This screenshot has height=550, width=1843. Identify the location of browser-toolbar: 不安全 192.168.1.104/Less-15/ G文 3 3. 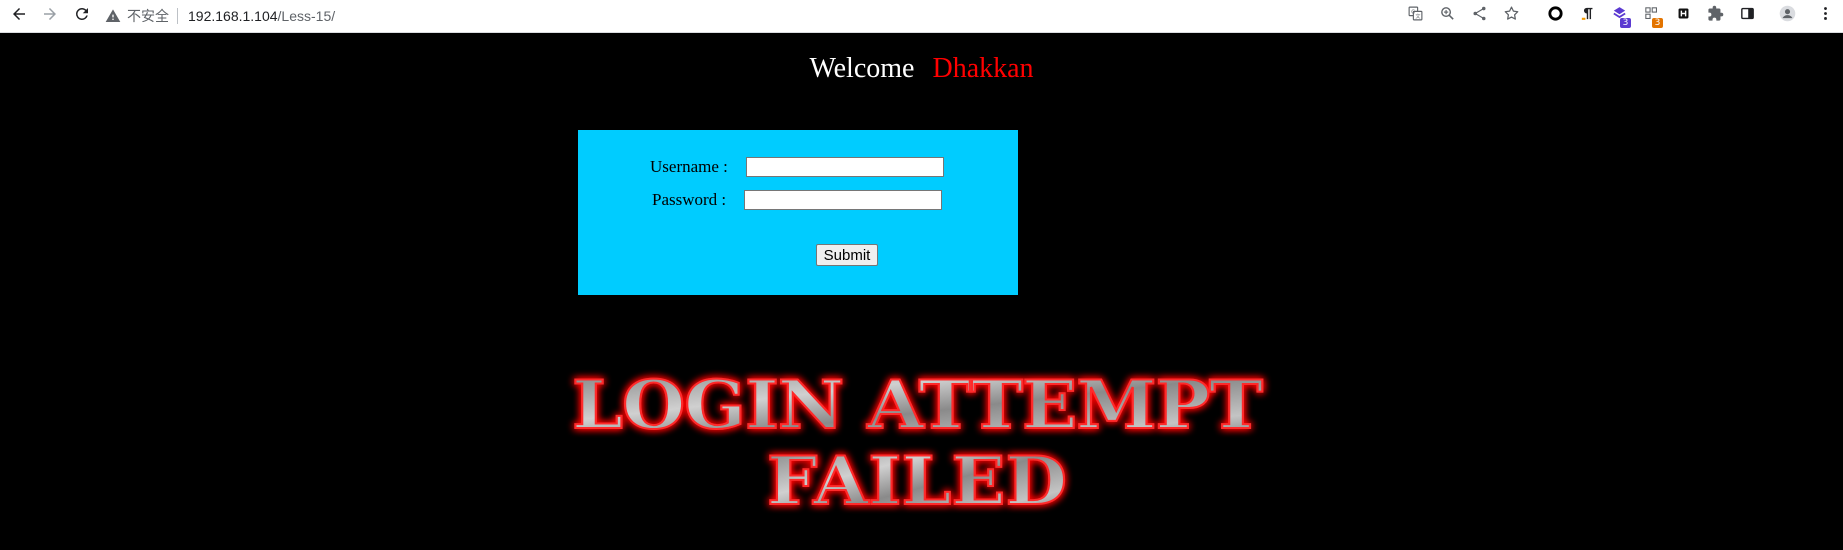
(921, 16).